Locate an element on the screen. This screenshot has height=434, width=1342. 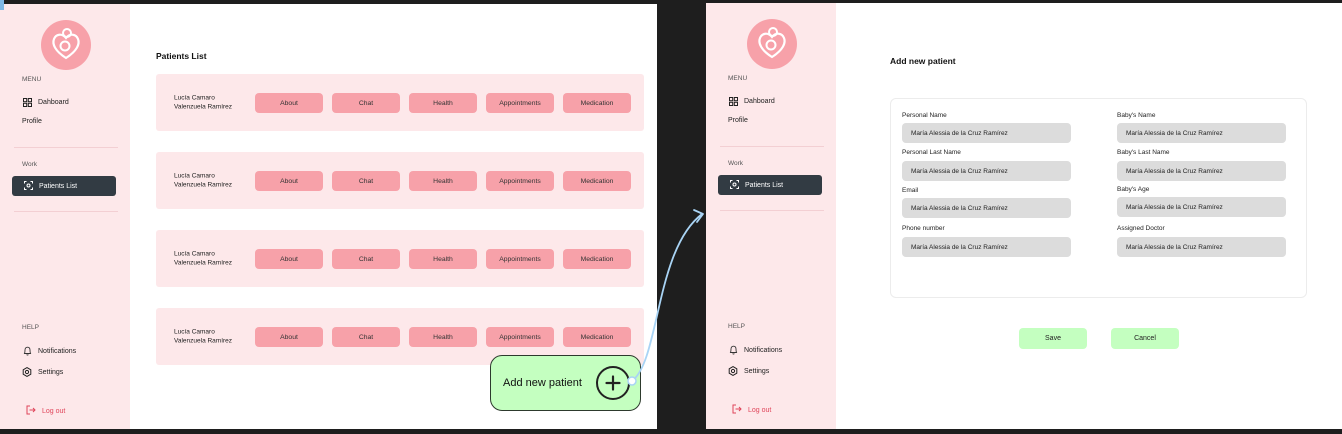
email-label: Email is located at coordinates (910, 190).